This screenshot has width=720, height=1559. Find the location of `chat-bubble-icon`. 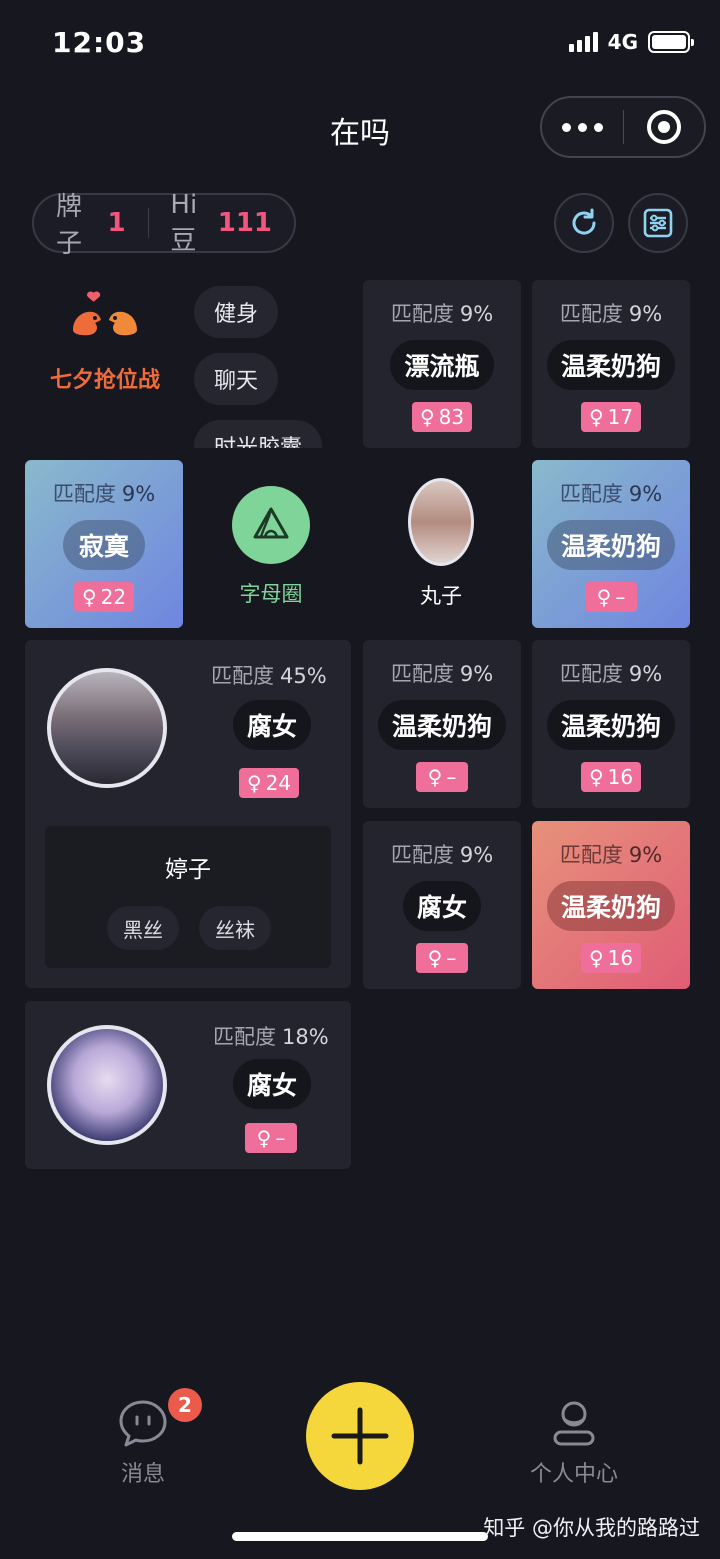

chat-bubble-icon is located at coordinates (143, 1423).